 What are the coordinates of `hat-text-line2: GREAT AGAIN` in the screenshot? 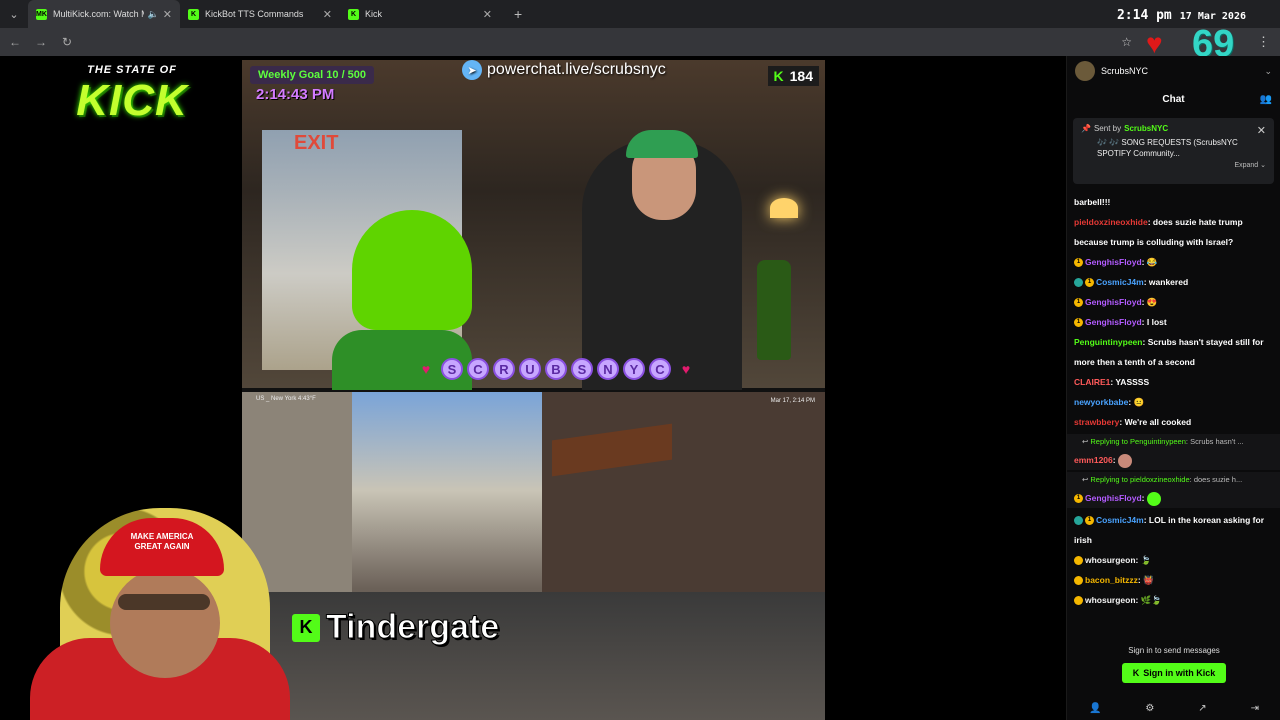 It's located at (162, 546).